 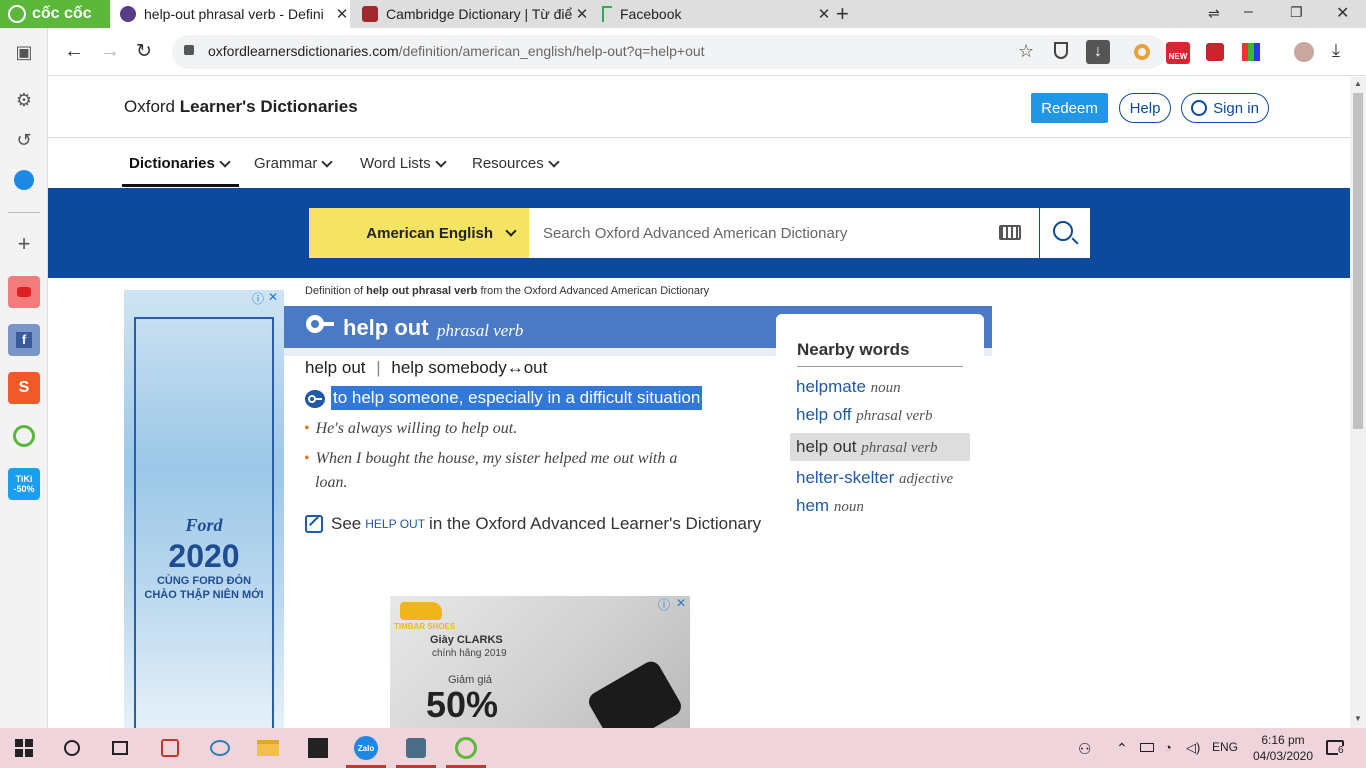 What do you see at coordinates (1248, 12) in the screenshot?
I see `minimize-button: –` at bounding box center [1248, 12].